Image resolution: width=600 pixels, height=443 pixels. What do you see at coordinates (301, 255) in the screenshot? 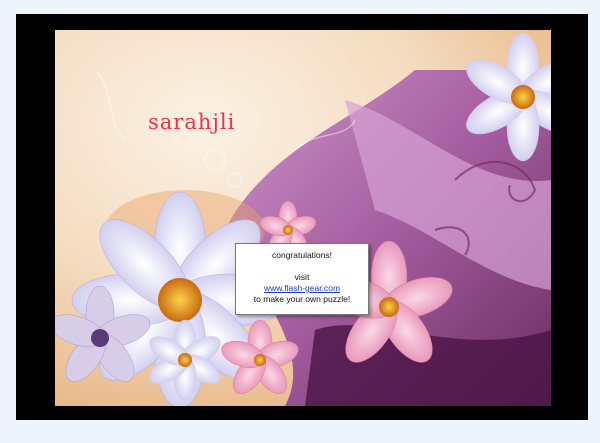
I see `dialog-title: congratulations!` at bounding box center [301, 255].